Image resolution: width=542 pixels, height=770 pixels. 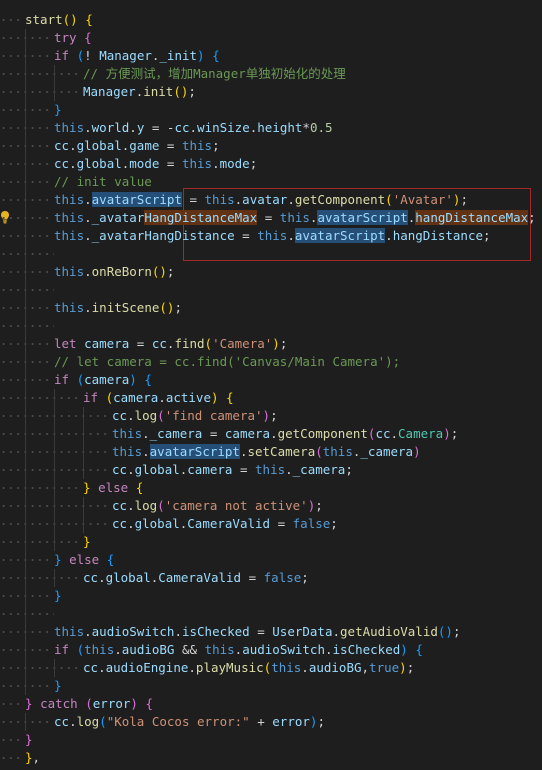 I want to click on code-token: ), so click(x=404, y=649).